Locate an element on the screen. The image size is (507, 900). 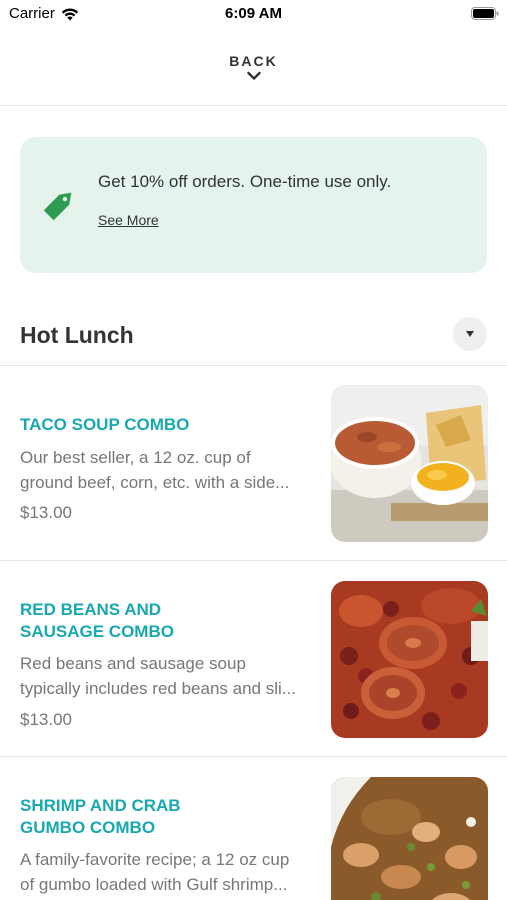
gumbo-photo is located at coordinates (409, 838).